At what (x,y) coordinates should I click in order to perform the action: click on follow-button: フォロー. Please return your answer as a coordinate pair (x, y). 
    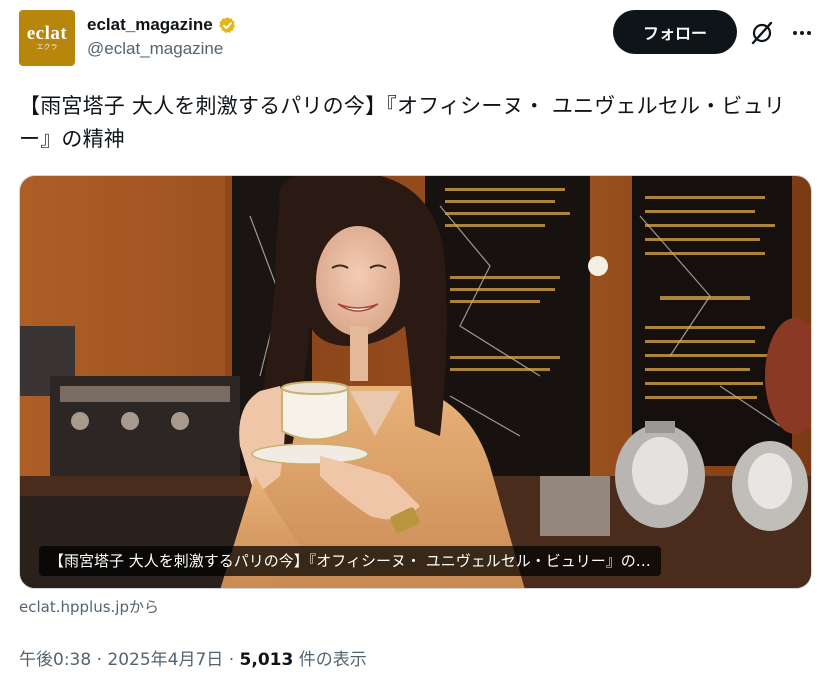
    Looking at the image, I should click on (675, 32).